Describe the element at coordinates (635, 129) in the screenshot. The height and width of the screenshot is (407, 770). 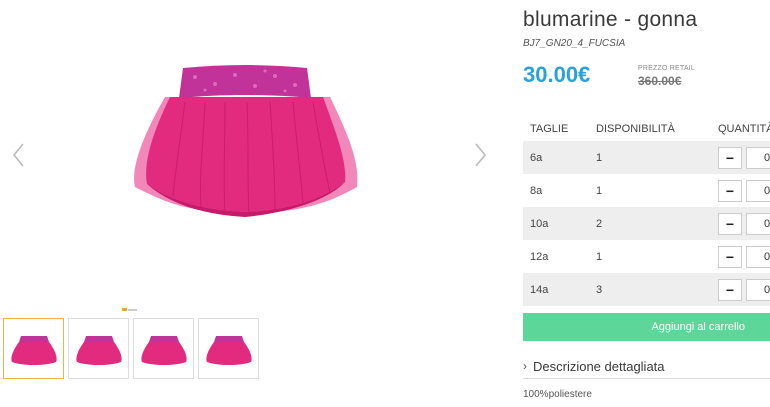
I see `header-disponibilita: DISPONIBILITÀ` at that location.